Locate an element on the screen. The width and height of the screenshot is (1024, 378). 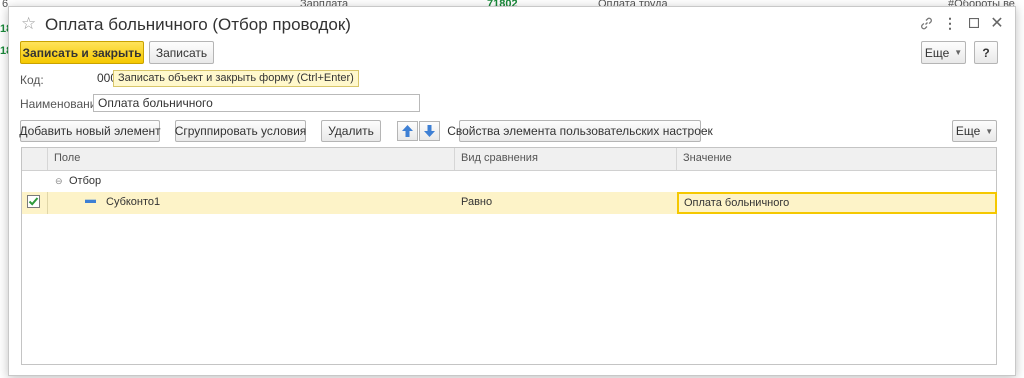
filter-more-button: Еще ▼ is located at coordinates (974, 131).